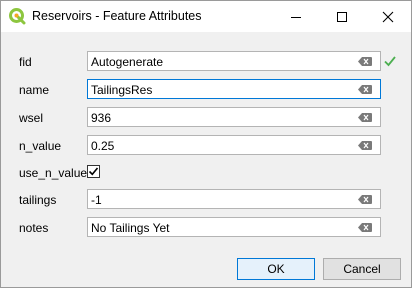  I want to click on n-value-field: 0.25, so click(234, 145).